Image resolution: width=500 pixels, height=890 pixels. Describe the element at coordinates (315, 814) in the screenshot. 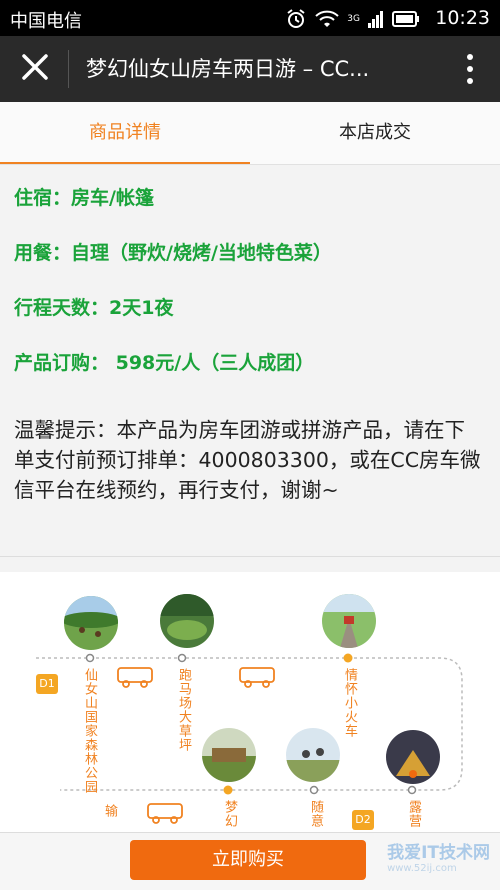

I see `stop-free: 随意` at that location.